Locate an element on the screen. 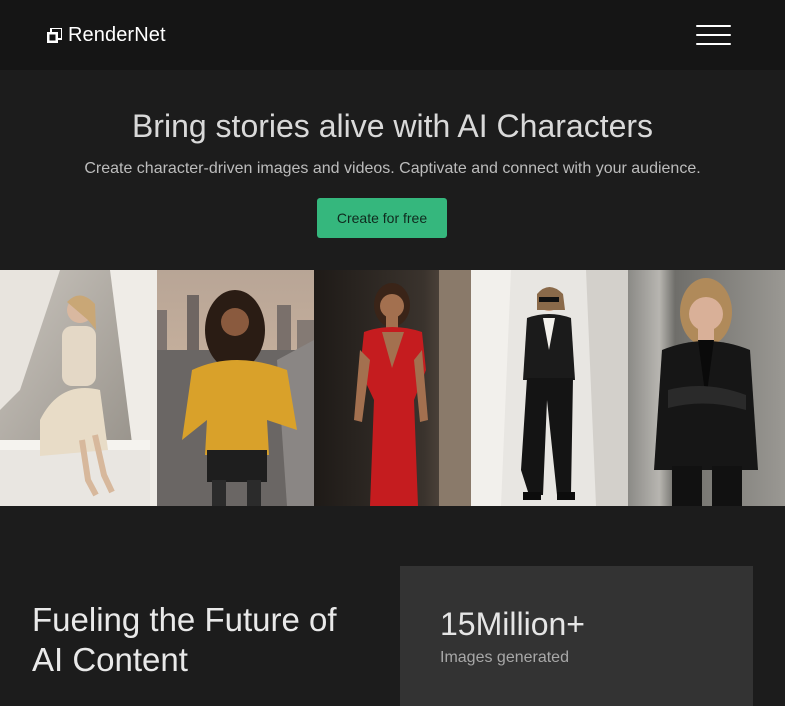  brand-name: RenderNet is located at coordinates (117, 34).